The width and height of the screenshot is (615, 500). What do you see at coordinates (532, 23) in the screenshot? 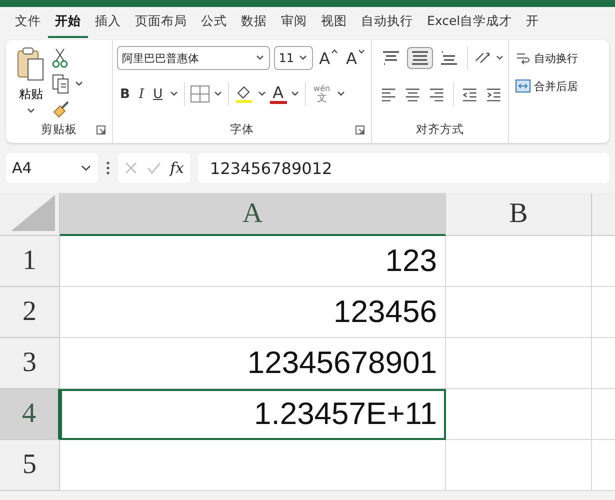
I see `ribbon-tab: 开` at bounding box center [532, 23].